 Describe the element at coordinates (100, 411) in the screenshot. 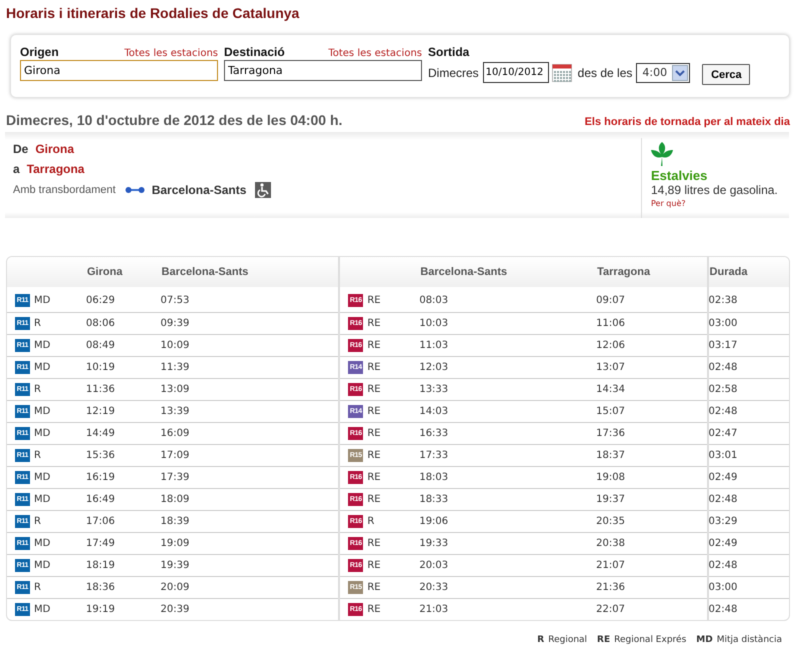

I see `table-cell: 12:19` at that location.